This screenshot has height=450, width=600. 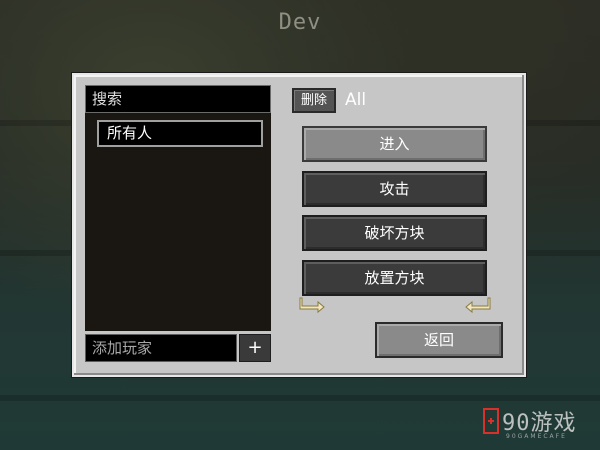 I want to click on permission-place-blocks-button: 放置方块, so click(x=394, y=278).